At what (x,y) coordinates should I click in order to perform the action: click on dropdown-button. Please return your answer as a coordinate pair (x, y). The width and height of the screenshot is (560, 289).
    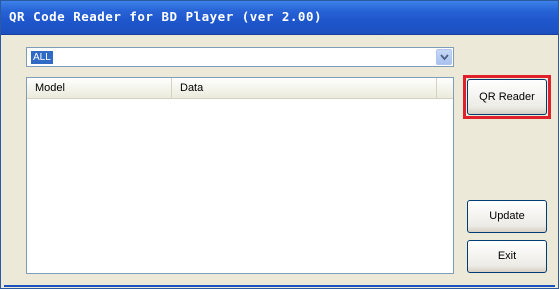
    Looking at the image, I should click on (444, 57).